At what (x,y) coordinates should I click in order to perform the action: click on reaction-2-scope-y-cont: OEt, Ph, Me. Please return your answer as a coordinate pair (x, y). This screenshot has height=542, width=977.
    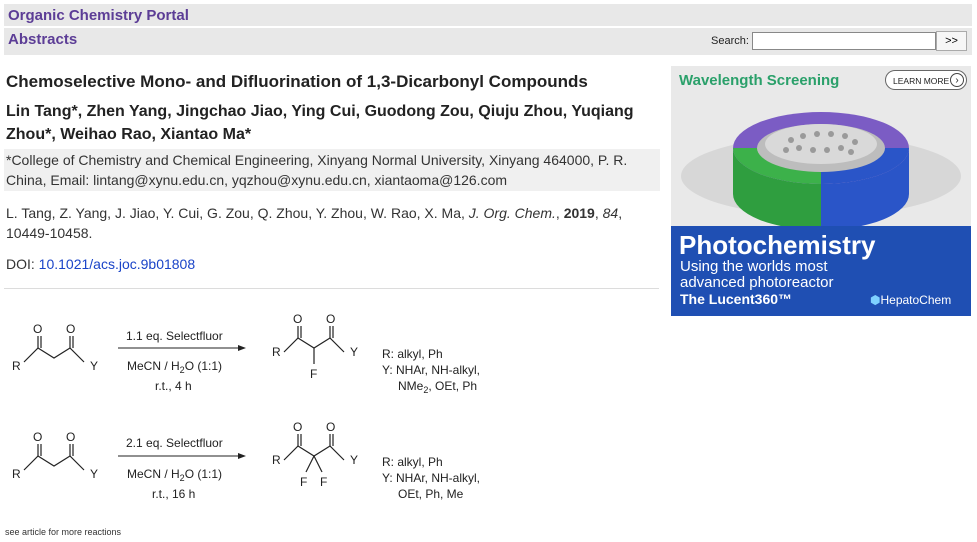
    Looking at the image, I should click on (431, 494).